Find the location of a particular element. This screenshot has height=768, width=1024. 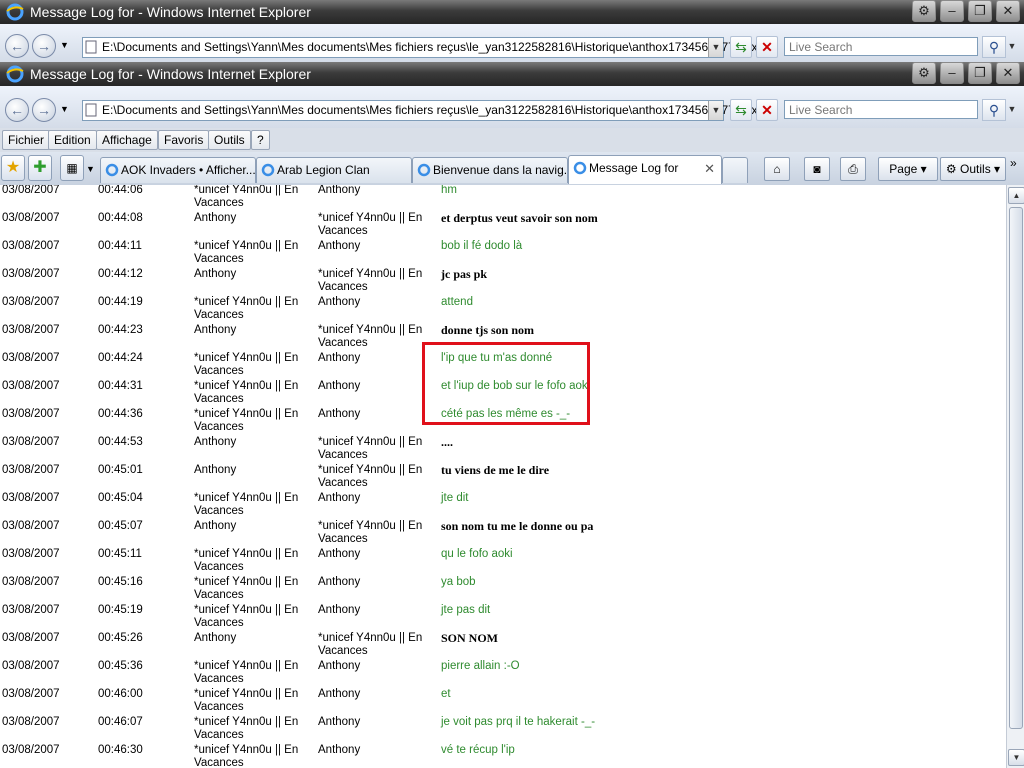

feeds-icon: ◙ is located at coordinates (817, 169).